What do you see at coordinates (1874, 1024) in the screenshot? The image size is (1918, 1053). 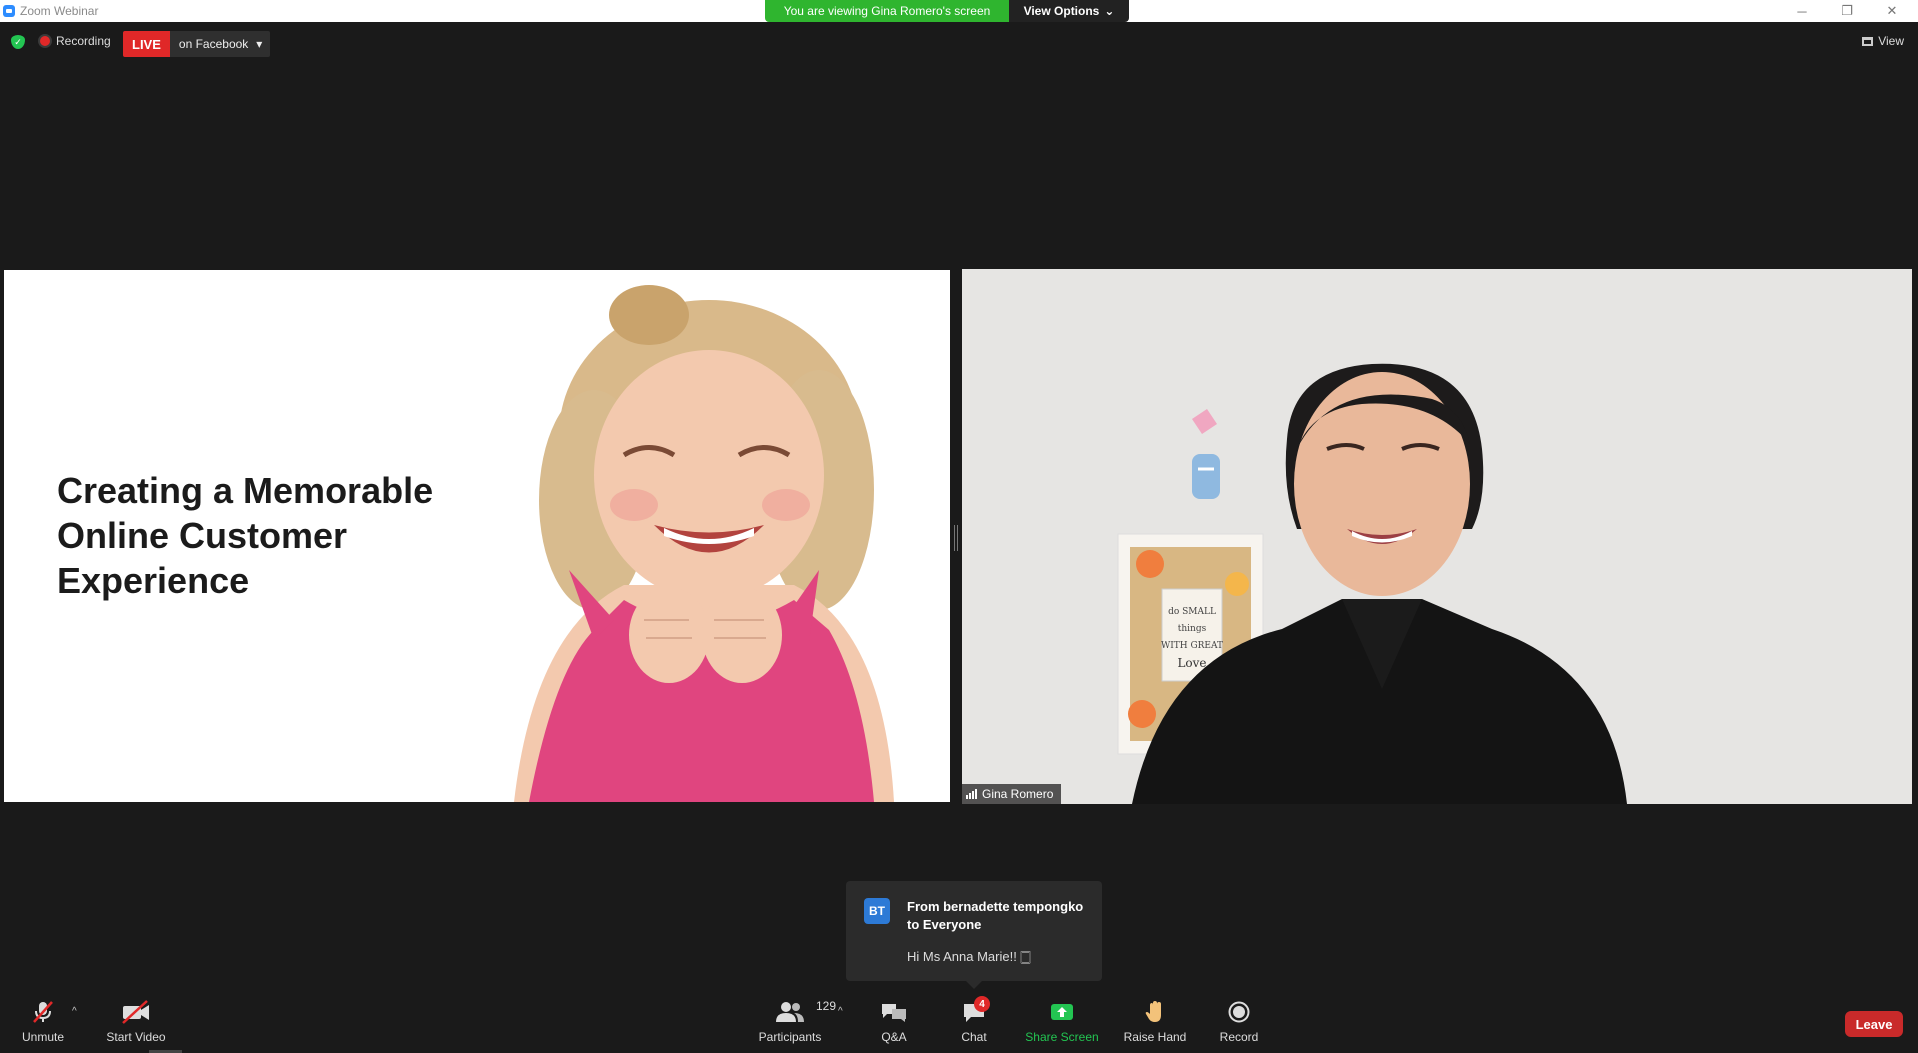 I see `leave-button: Leave` at bounding box center [1874, 1024].